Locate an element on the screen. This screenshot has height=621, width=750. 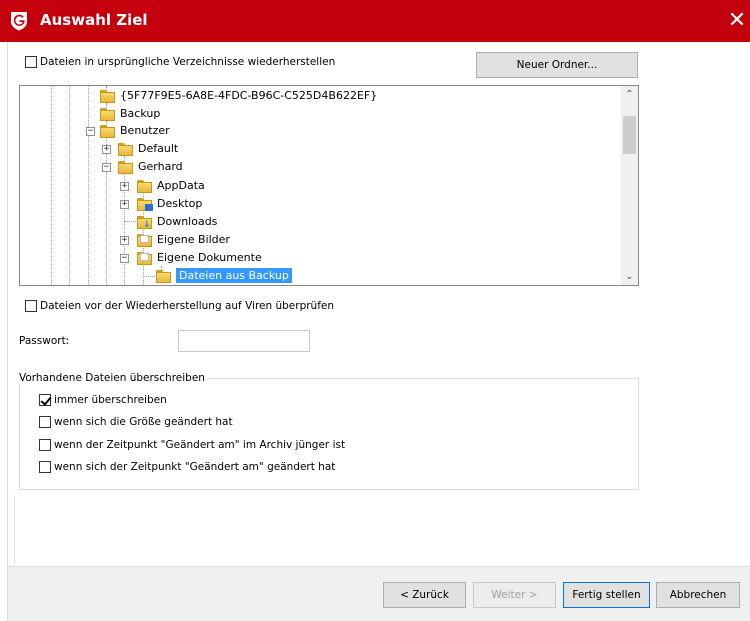
scroll-up-icon: ⌃ is located at coordinates (629, 94).